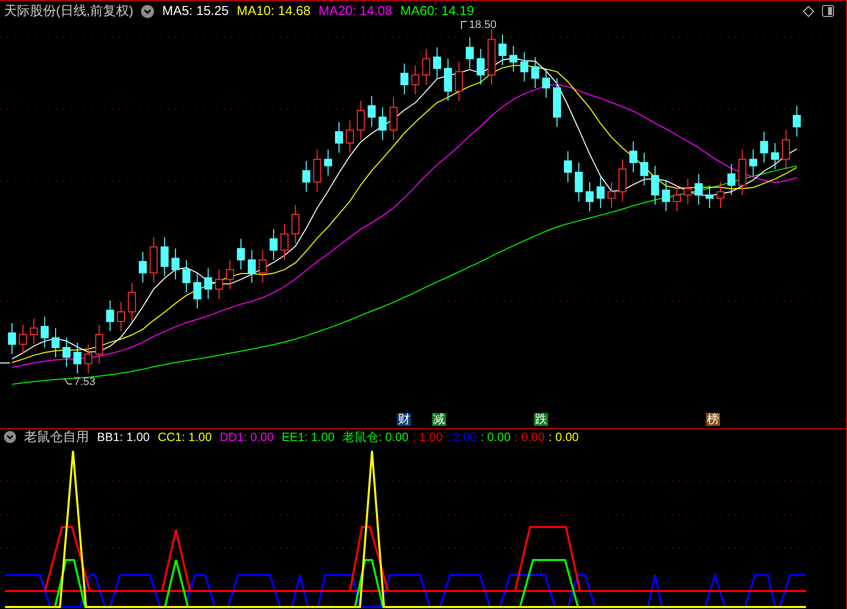 The image size is (847, 609). I want to click on signal-tag: 跌, so click(541, 419).